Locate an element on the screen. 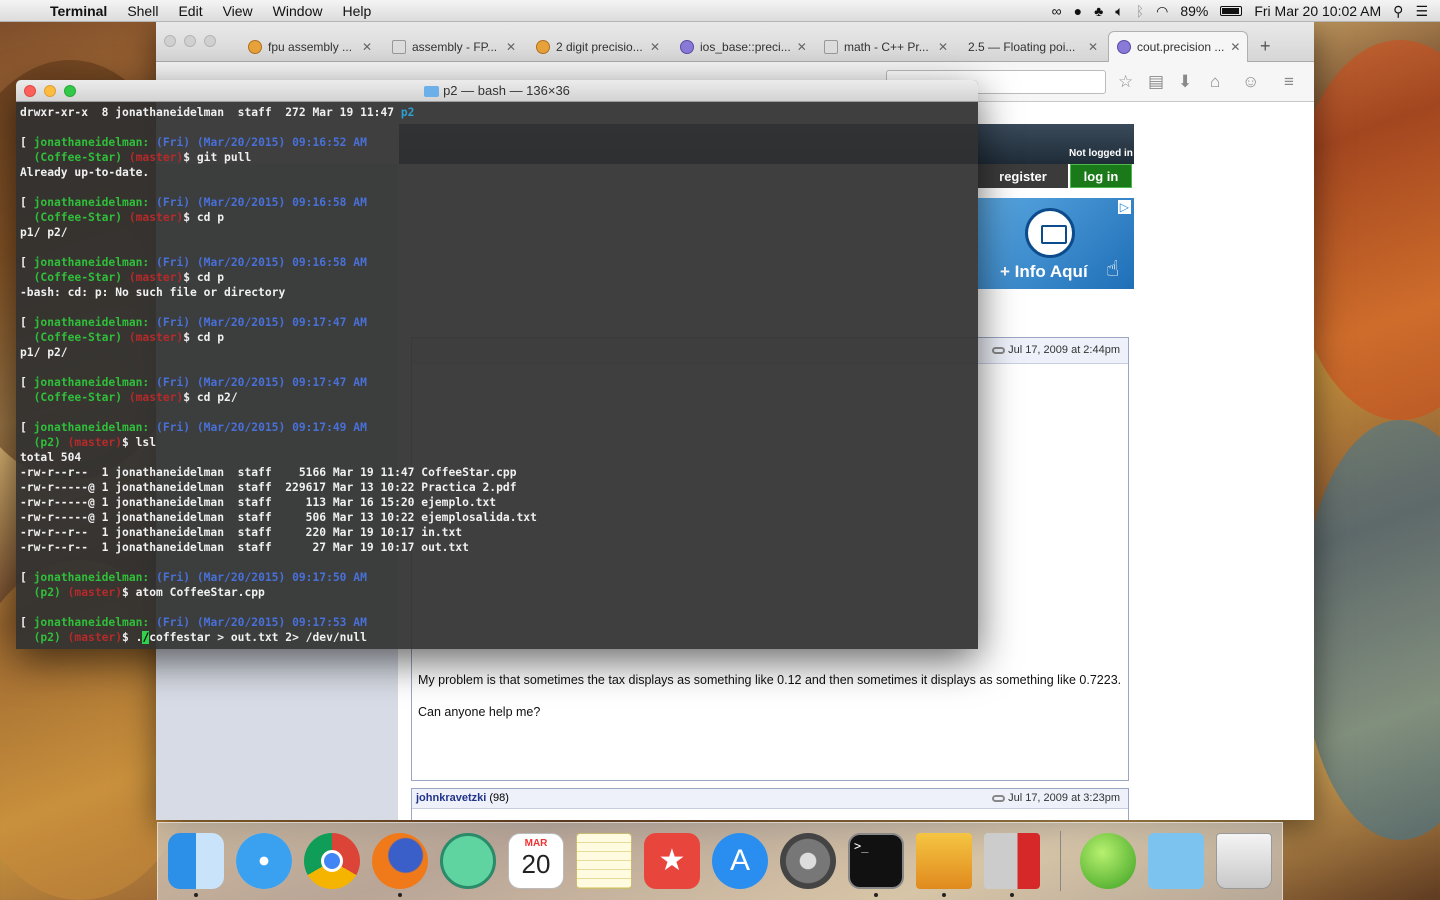 This screenshot has width=1440, height=900. browser-tab: ios_base::preci... ✕ is located at coordinates (742, 46).